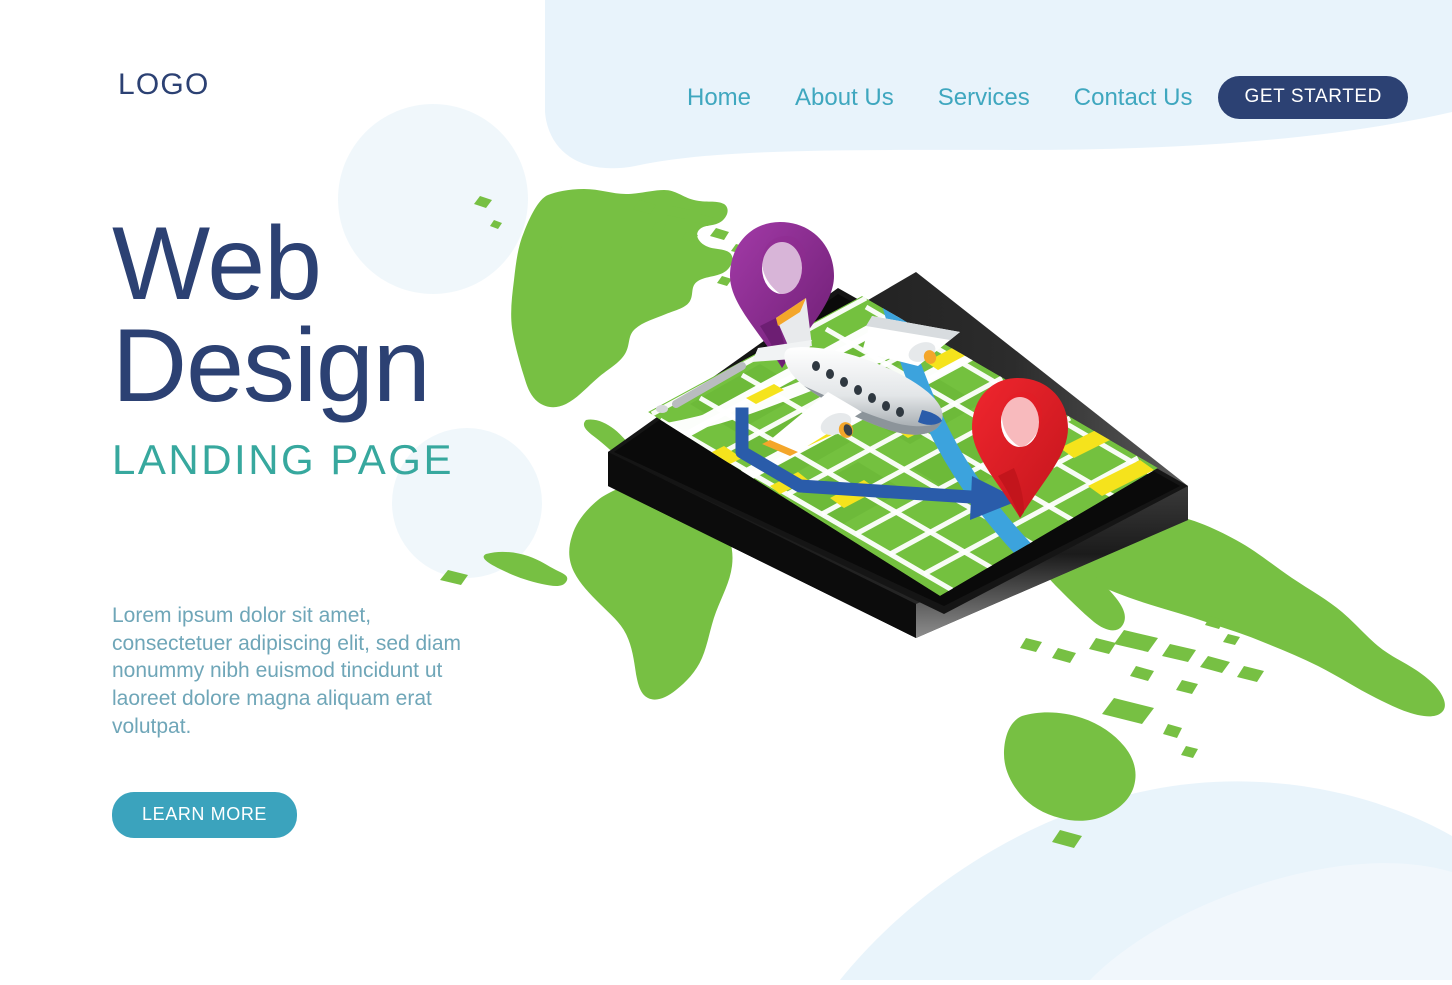 This screenshot has height=985, width=1452. What do you see at coordinates (662, 409) in the screenshot?
I see `front-camera-icon` at bounding box center [662, 409].